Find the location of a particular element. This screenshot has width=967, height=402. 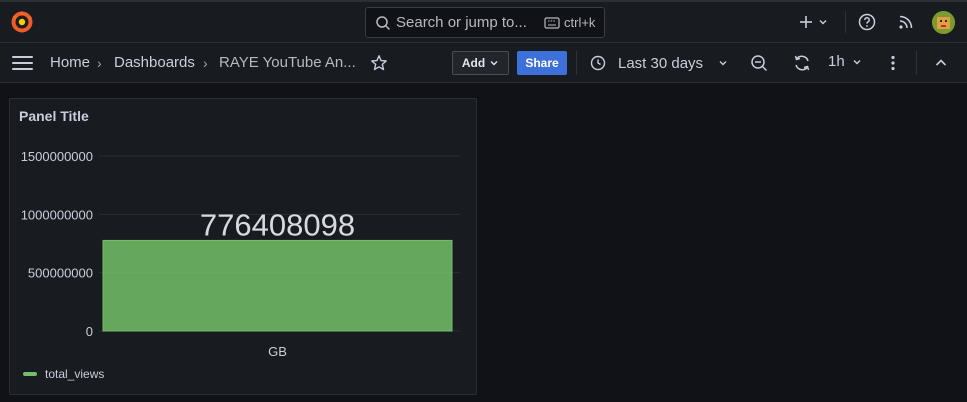

y-tick-label: 0 is located at coordinates (89, 331).